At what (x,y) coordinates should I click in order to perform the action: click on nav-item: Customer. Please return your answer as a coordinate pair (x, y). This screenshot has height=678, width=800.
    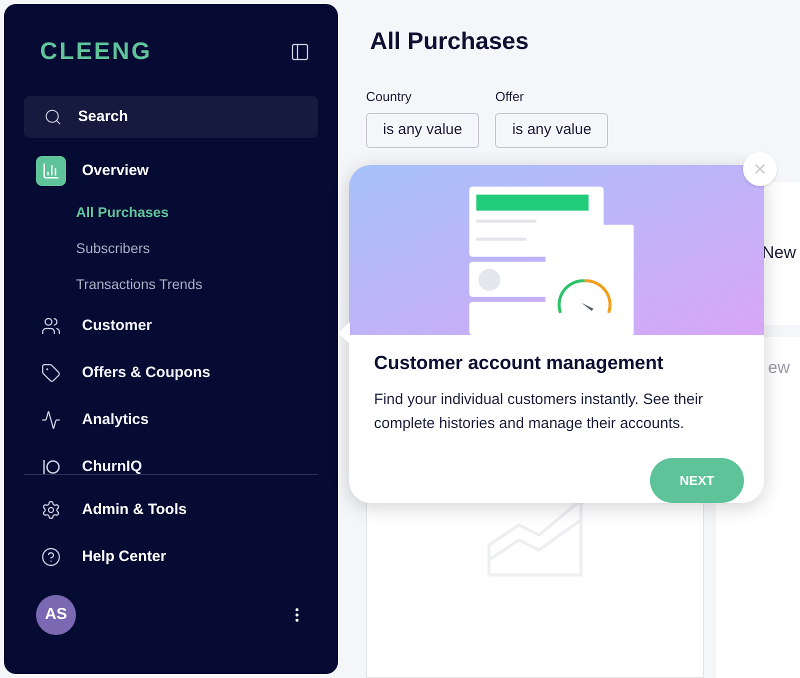
    Looking at the image, I should click on (177, 326).